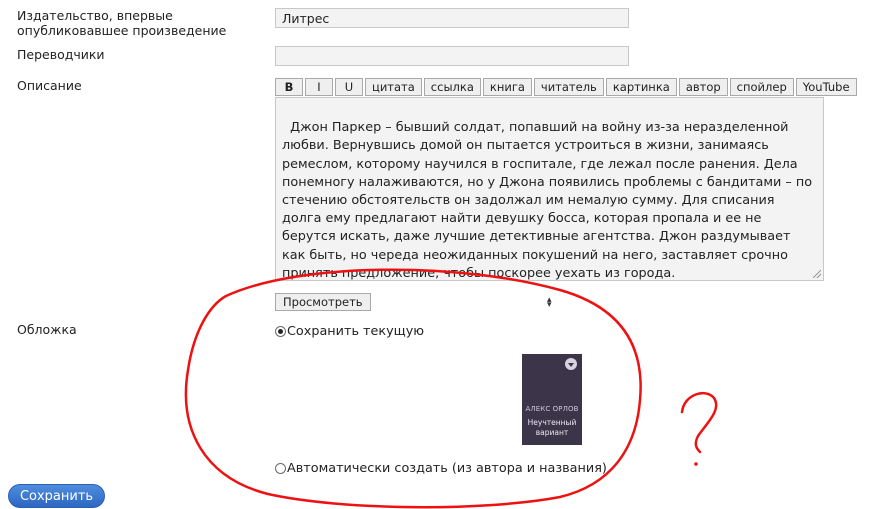 The width and height of the screenshot is (882, 509). What do you see at coordinates (56, 496) in the screenshot?
I see `save-button: Сохранить` at bounding box center [56, 496].